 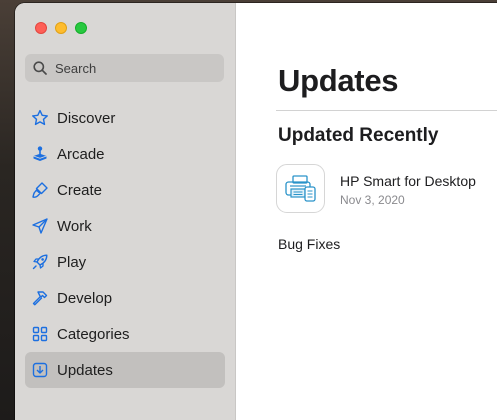 I want to click on page-title: Updates, so click(x=338, y=80).